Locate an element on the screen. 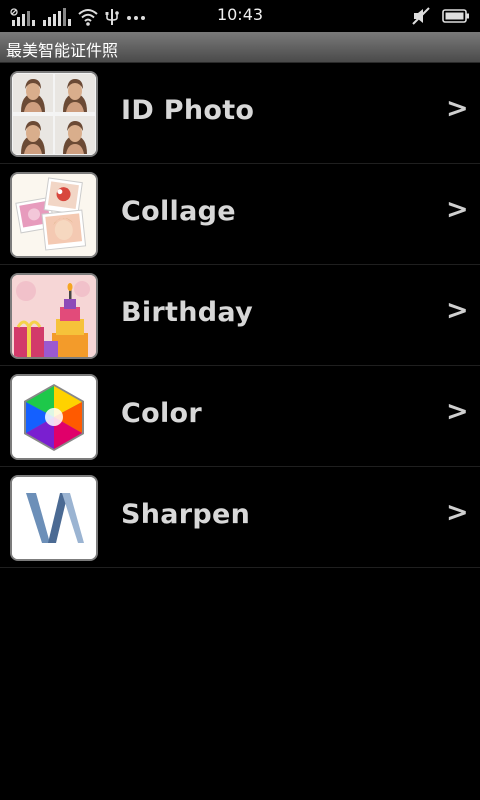 The height and width of the screenshot is (800, 480). app-title: 最美智能证件照 is located at coordinates (62, 50).